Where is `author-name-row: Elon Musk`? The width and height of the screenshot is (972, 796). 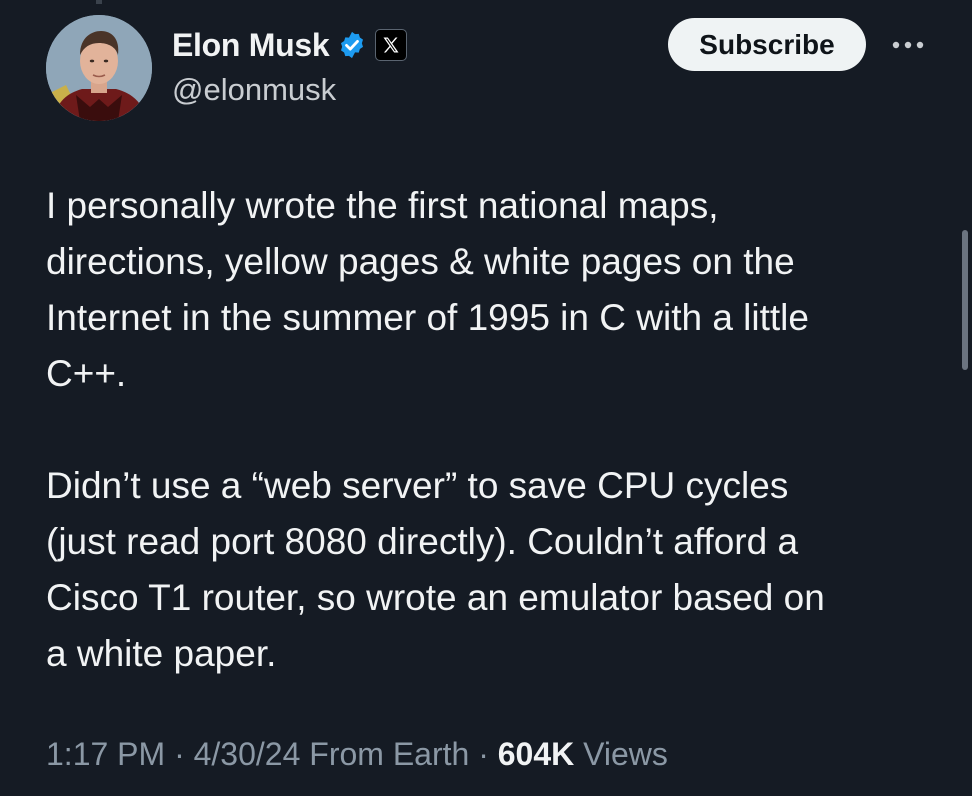 author-name-row: Elon Musk is located at coordinates (290, 45).